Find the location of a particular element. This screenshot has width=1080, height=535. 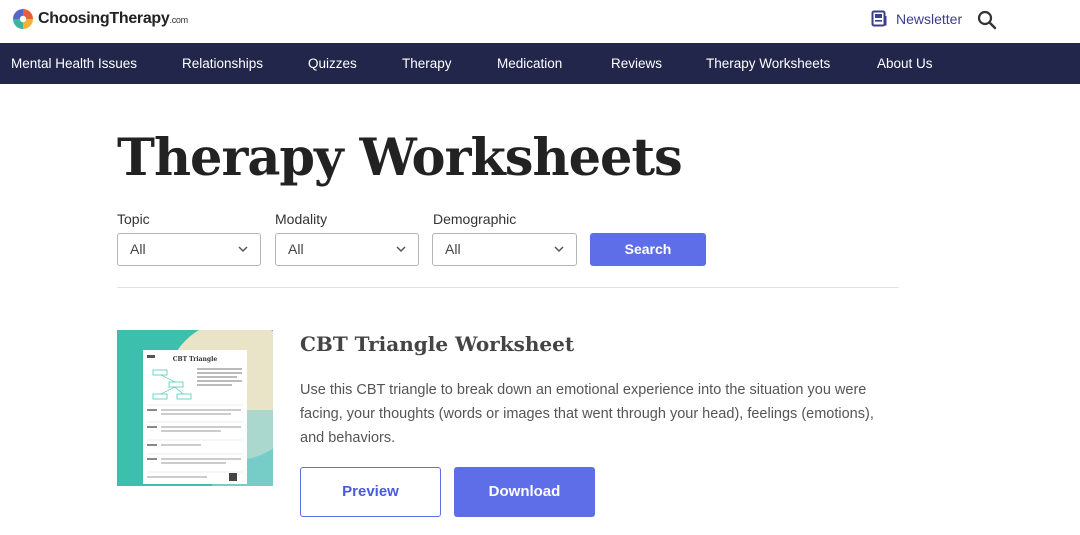

worksheet-preview-image: CBT Triangle is located at coordinates (195, 408).